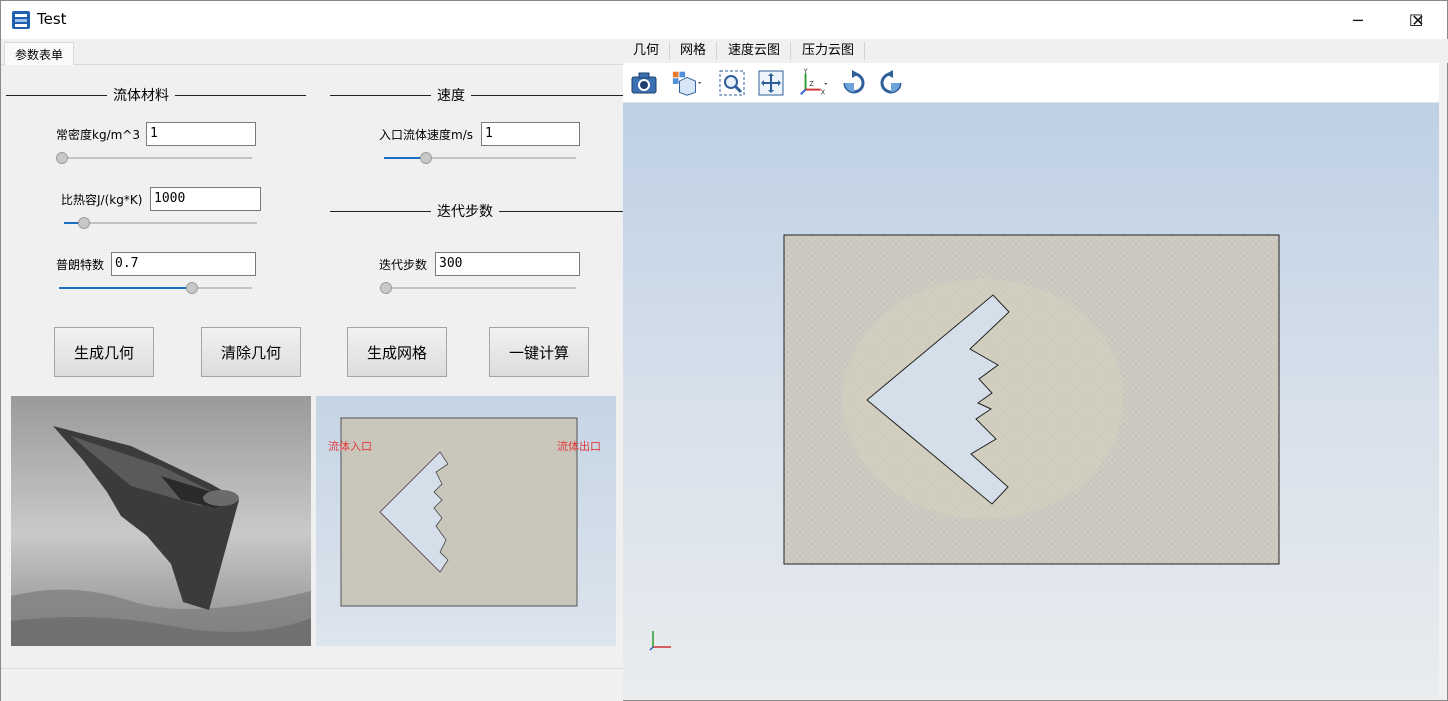  What do you see at coordinates (426, 135) in the screenshot?
I see `inlet-velocity-label: 入口流体速度m/s` at bounding box center [426, 135].